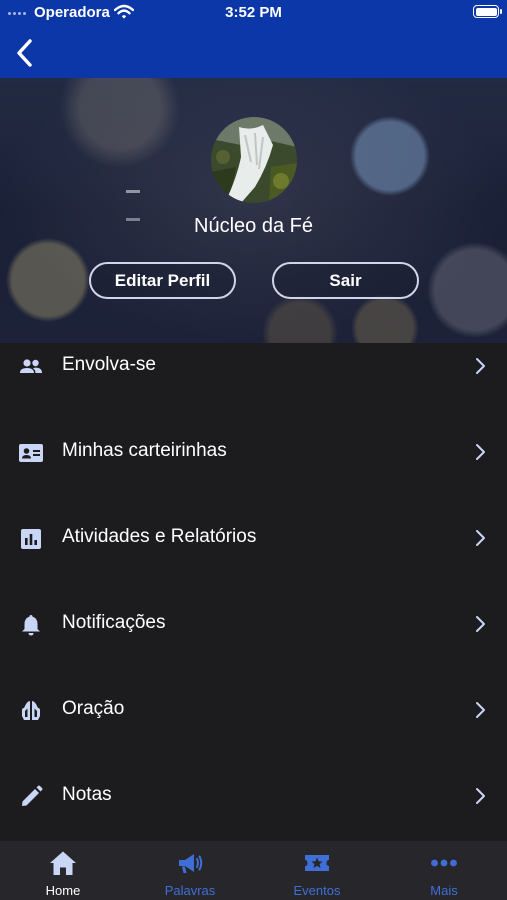 The width and height of the screenshot is (507, 900). Describe the element at coordinates (109, 364) in the screenshot. I see `menu-item-label: Envolva-se` at that location.